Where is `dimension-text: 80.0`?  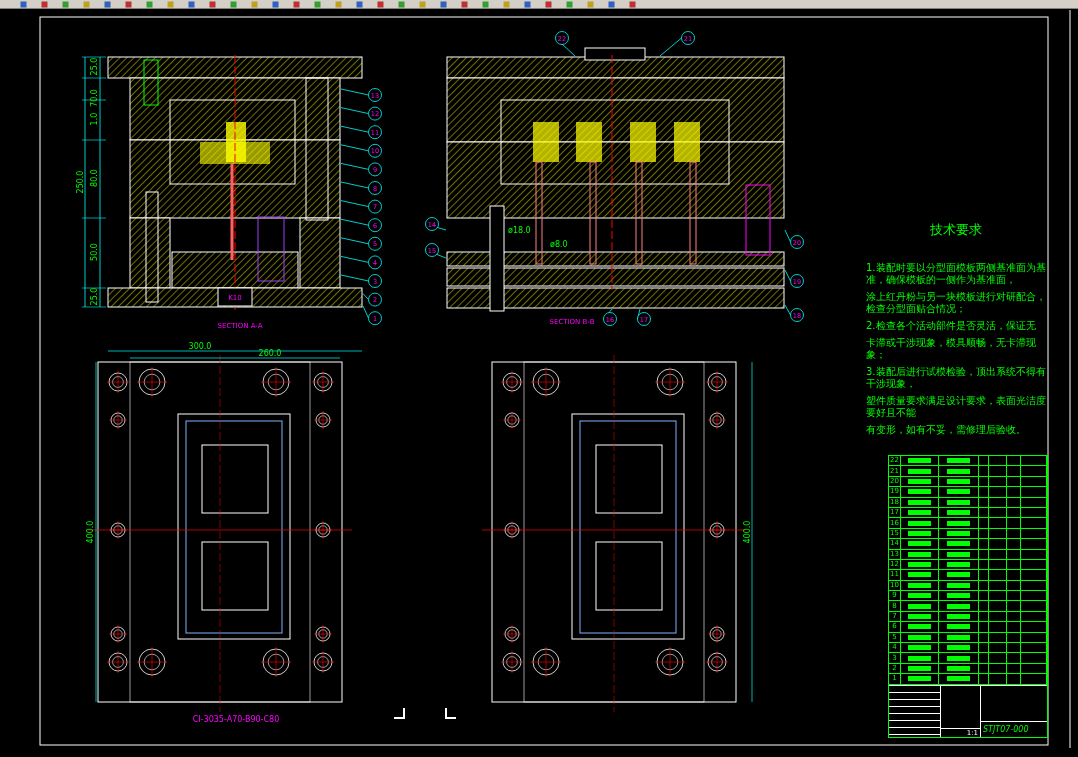 dimension-text: 80.0 is located at coordinates (94, 178).